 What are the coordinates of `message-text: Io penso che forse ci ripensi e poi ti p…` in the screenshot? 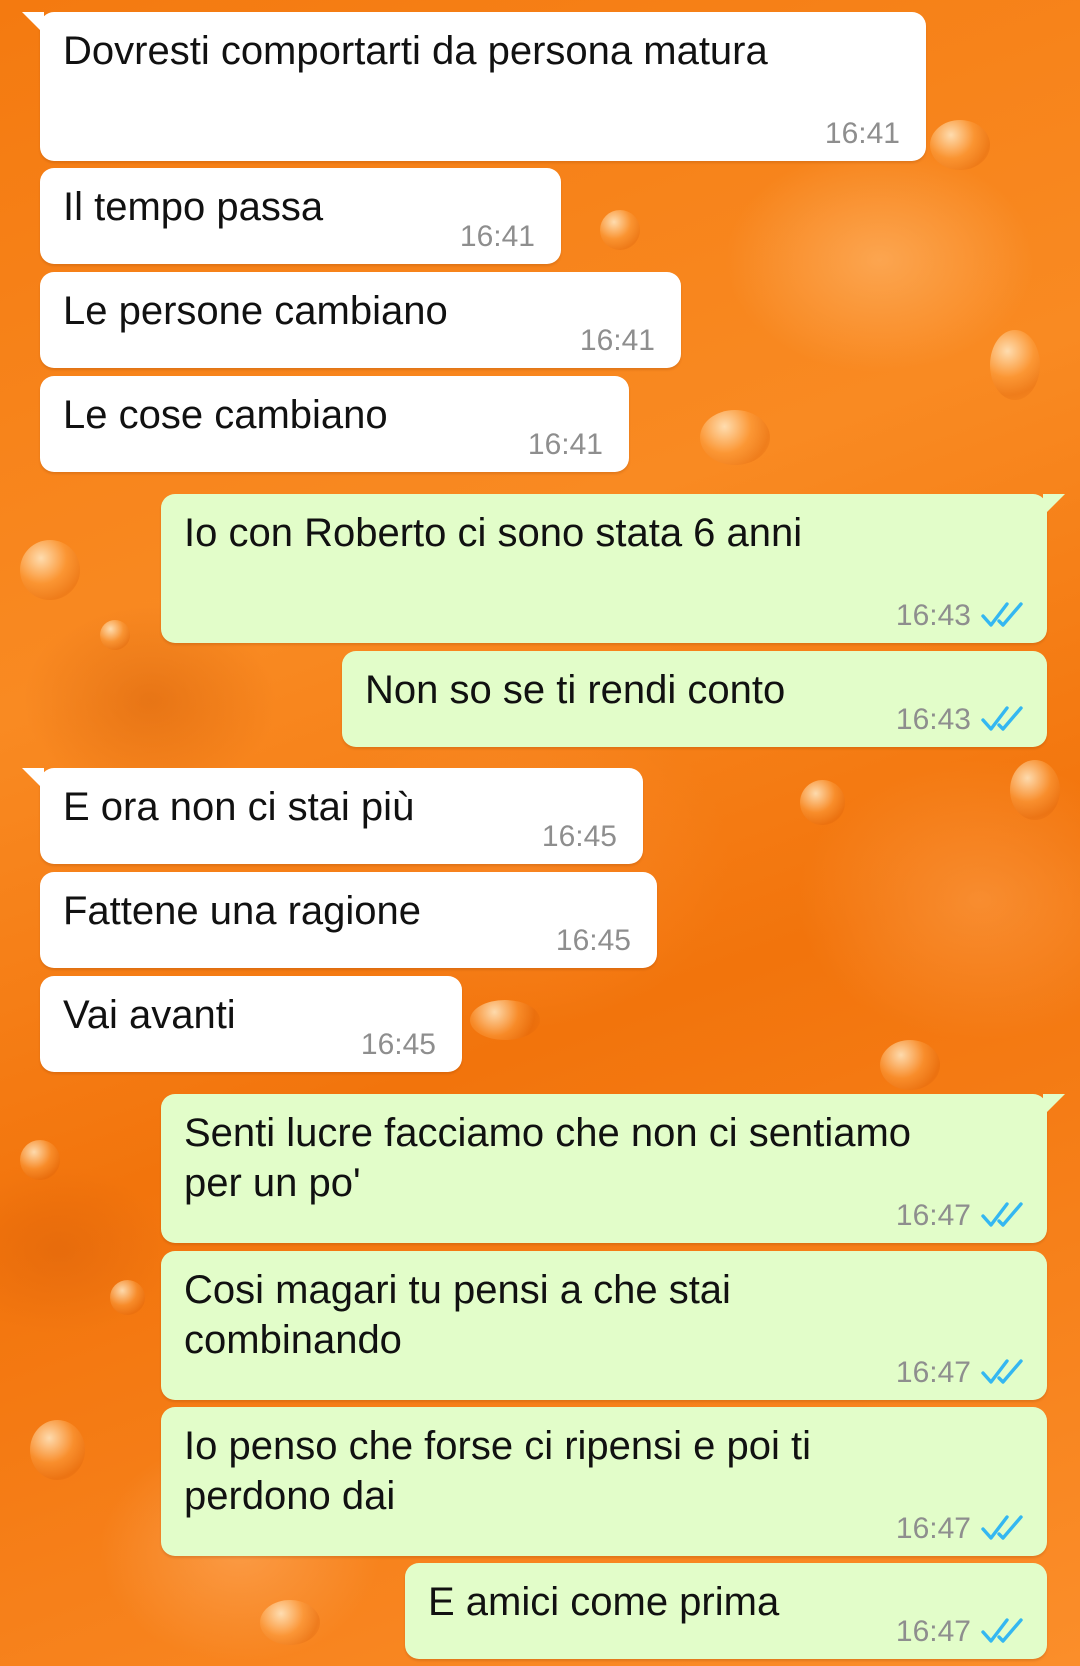 It's located at (498, 1471).